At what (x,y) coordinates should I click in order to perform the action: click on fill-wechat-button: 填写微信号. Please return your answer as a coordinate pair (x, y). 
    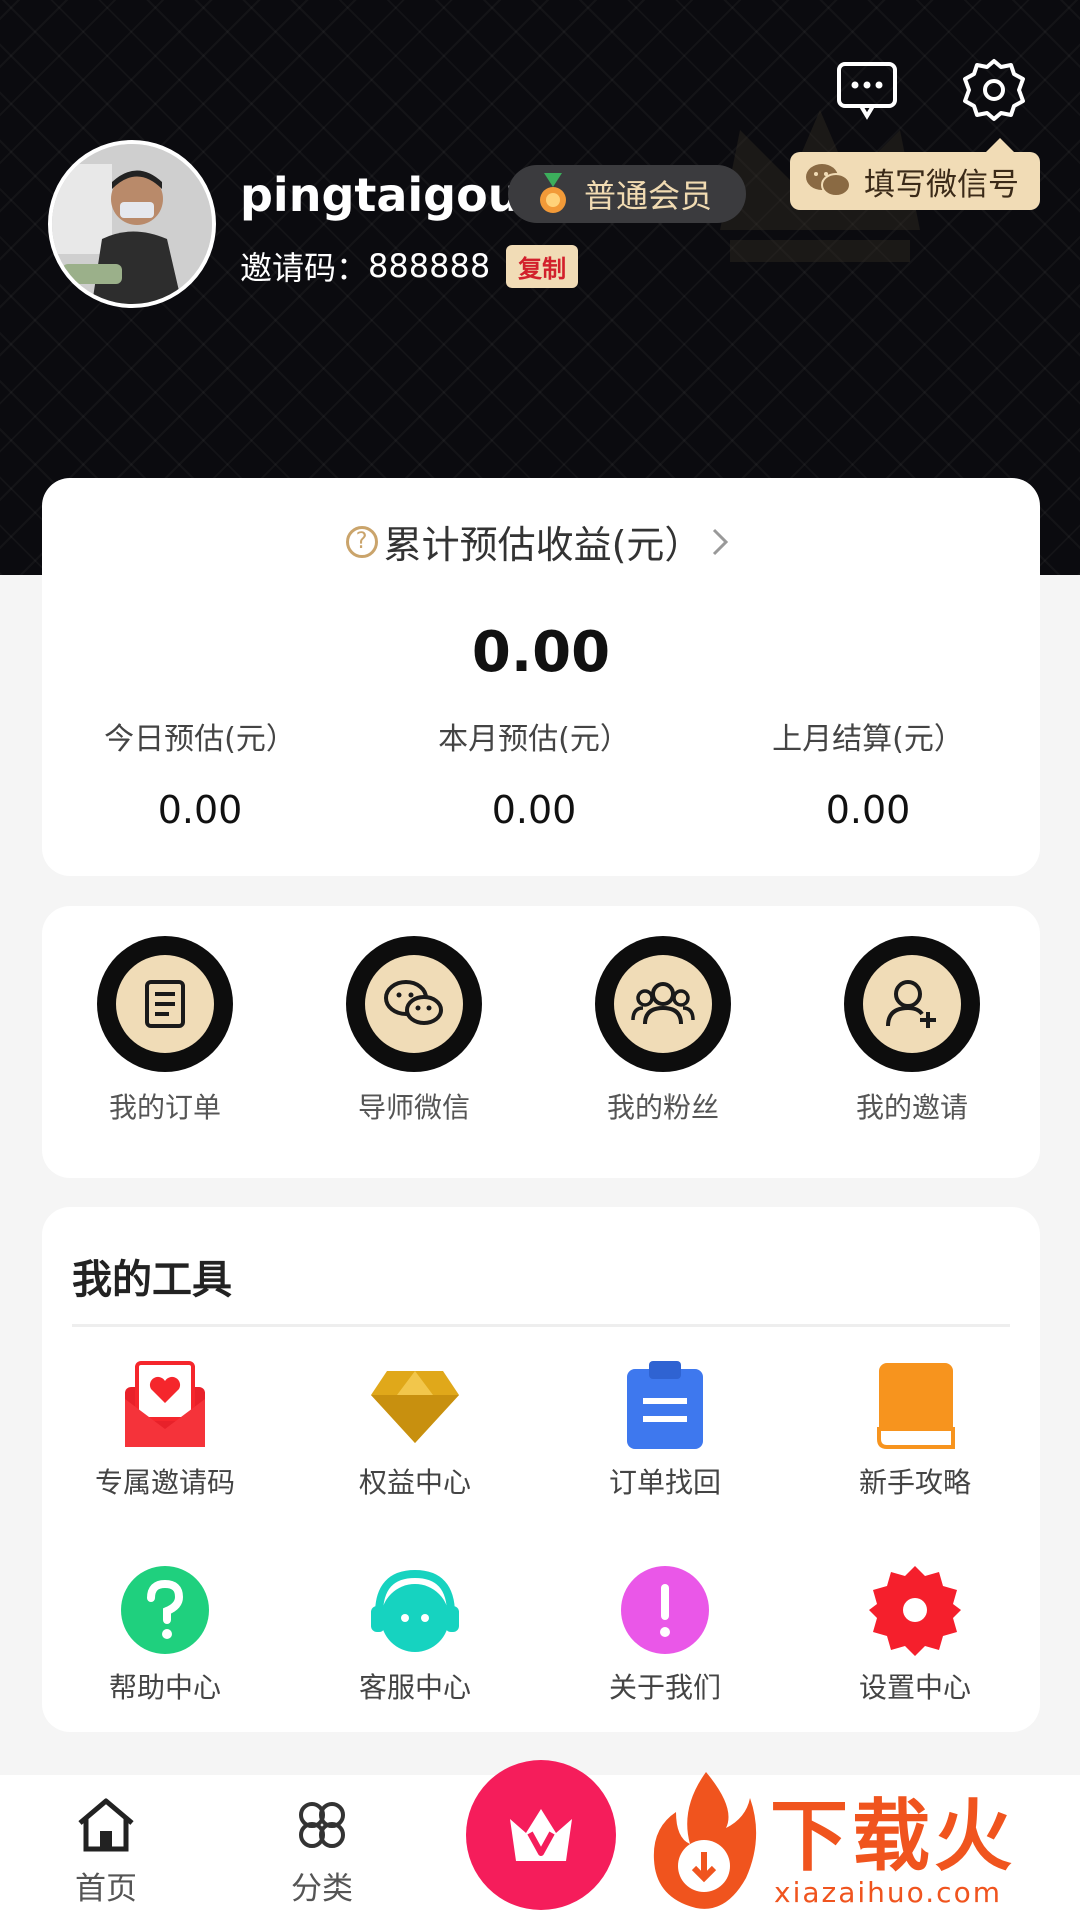
    Looking at the image, I should click on (915, 174).